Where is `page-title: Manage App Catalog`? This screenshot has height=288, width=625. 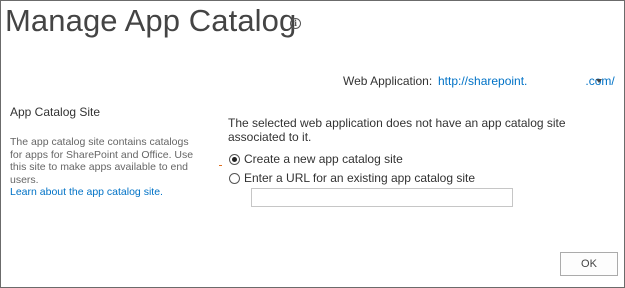
page-title: Manage App Catalog is located at coordinates (151, 20).